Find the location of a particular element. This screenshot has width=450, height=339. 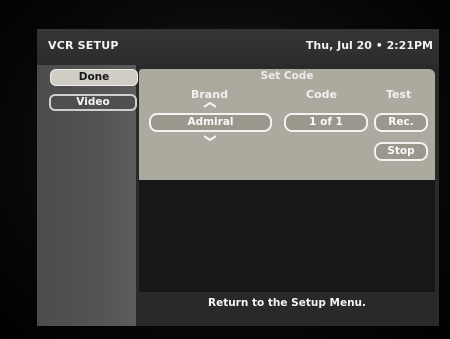

done-button: Done is located at coordinates (94, 77).